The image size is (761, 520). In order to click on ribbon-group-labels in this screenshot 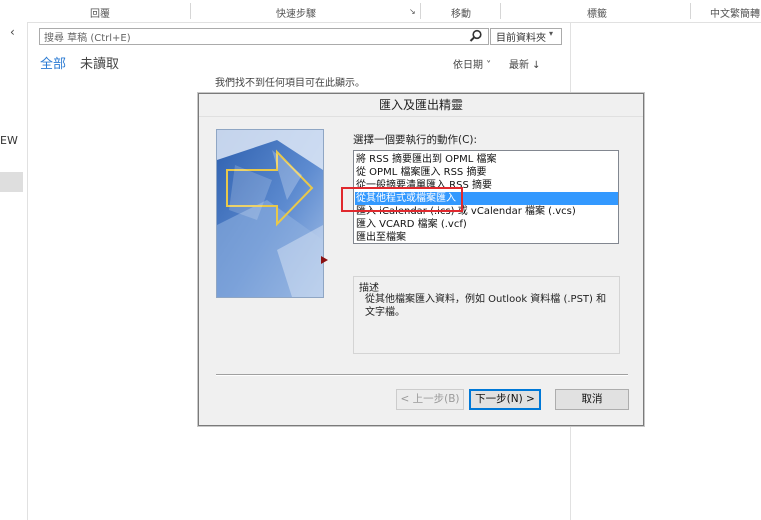, I will do `click(380, 11)`.